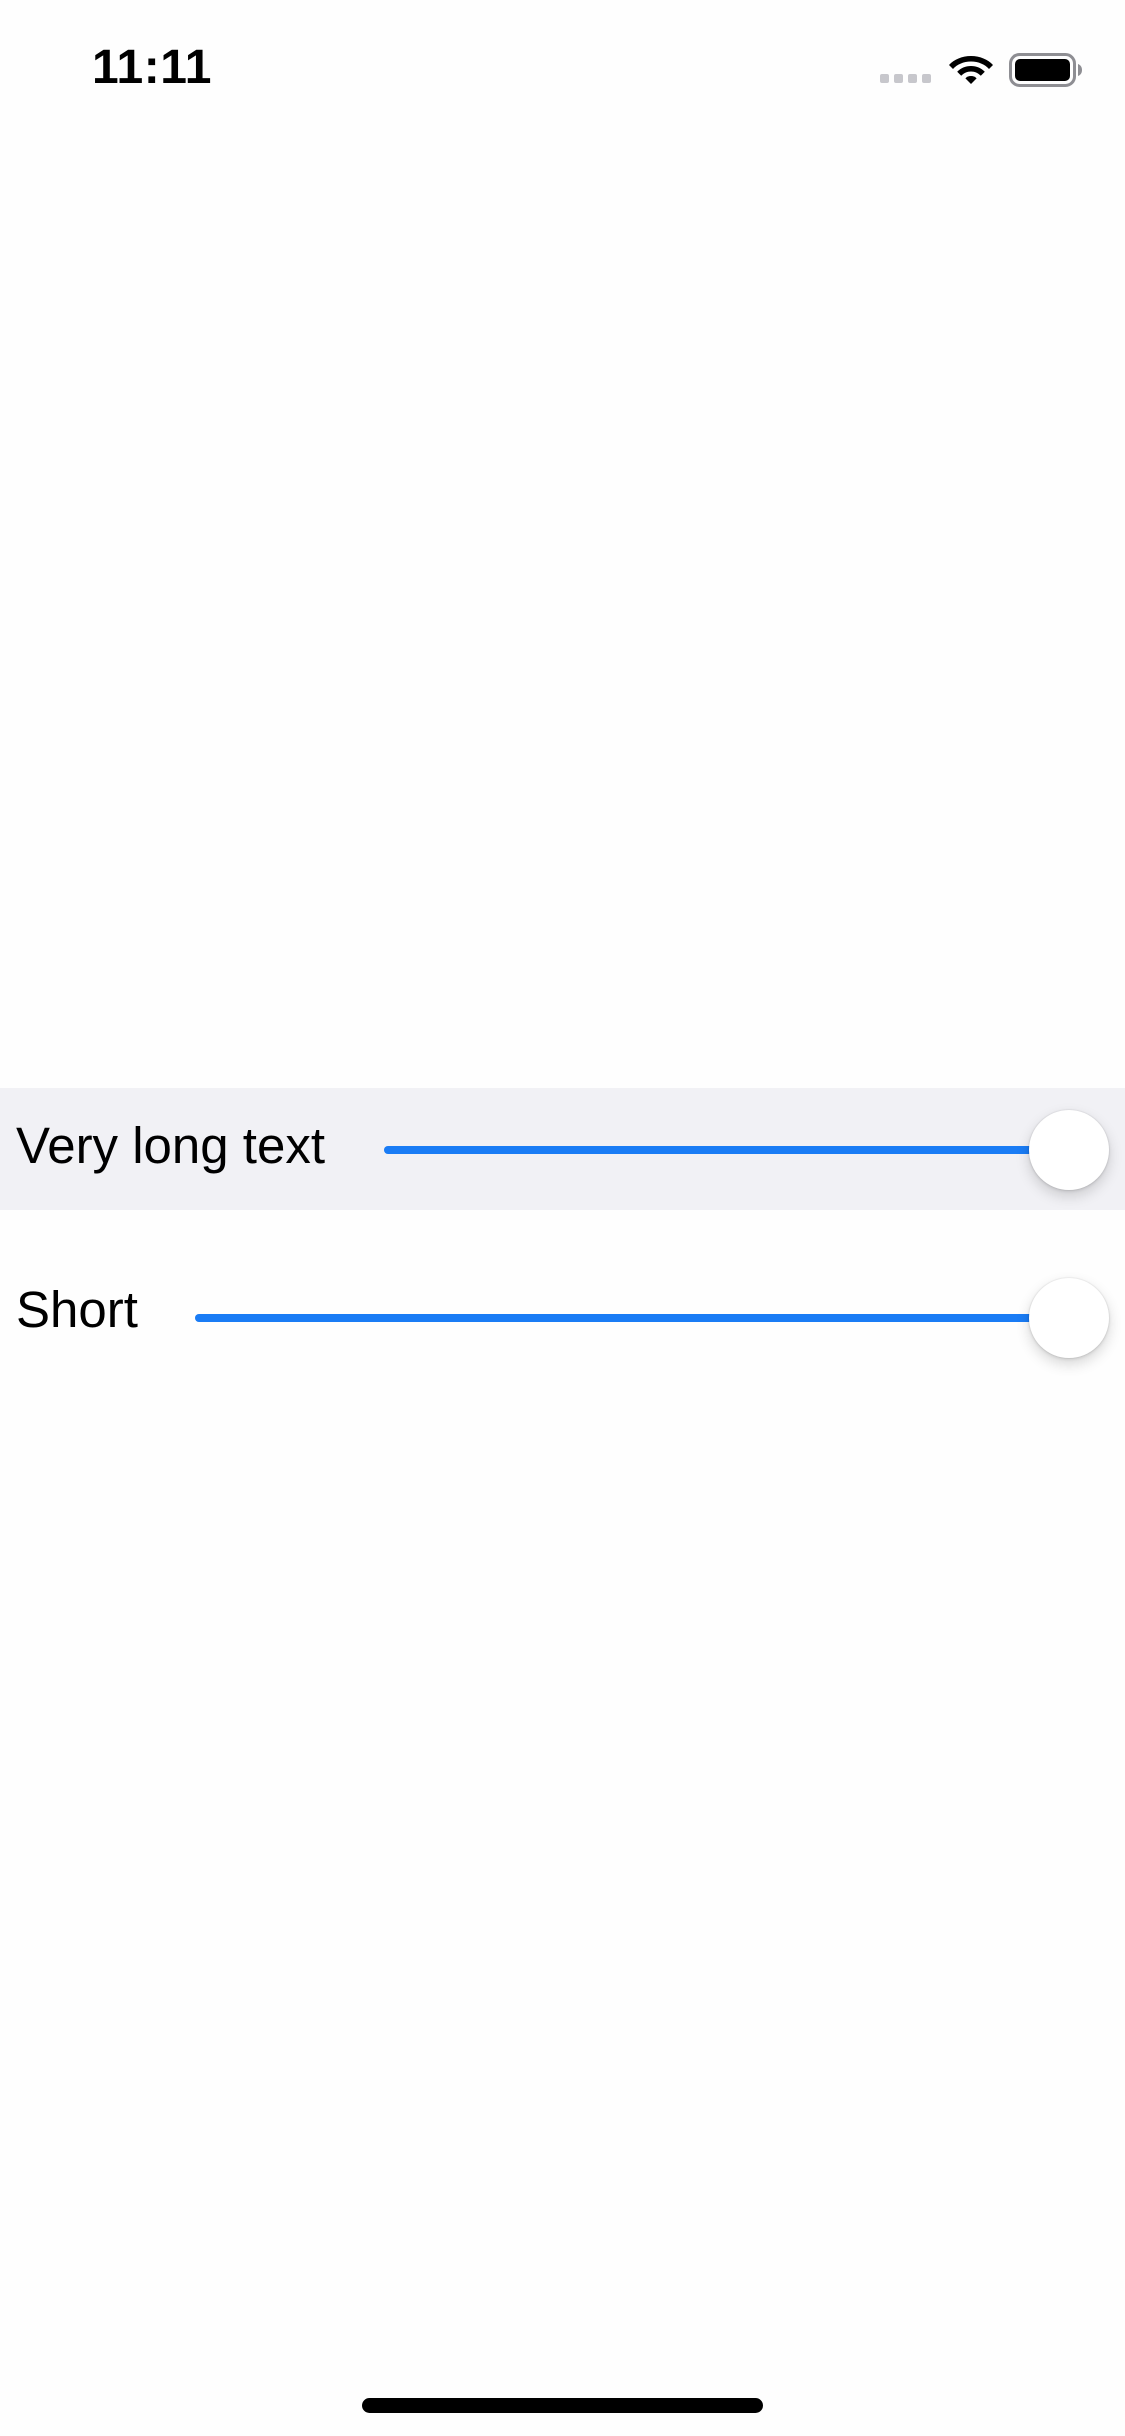 Image resolution: width=1125 pixels, height=2436 pixels. I want to click on slider-short, so click(652, 1318).